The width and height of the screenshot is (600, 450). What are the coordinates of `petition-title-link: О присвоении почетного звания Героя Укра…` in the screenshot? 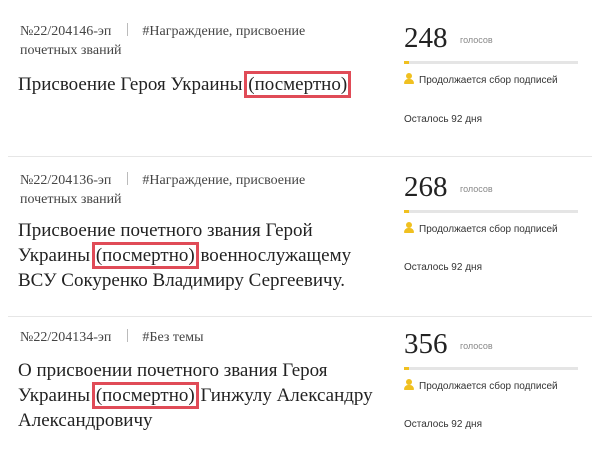 It's located at (198, 395).